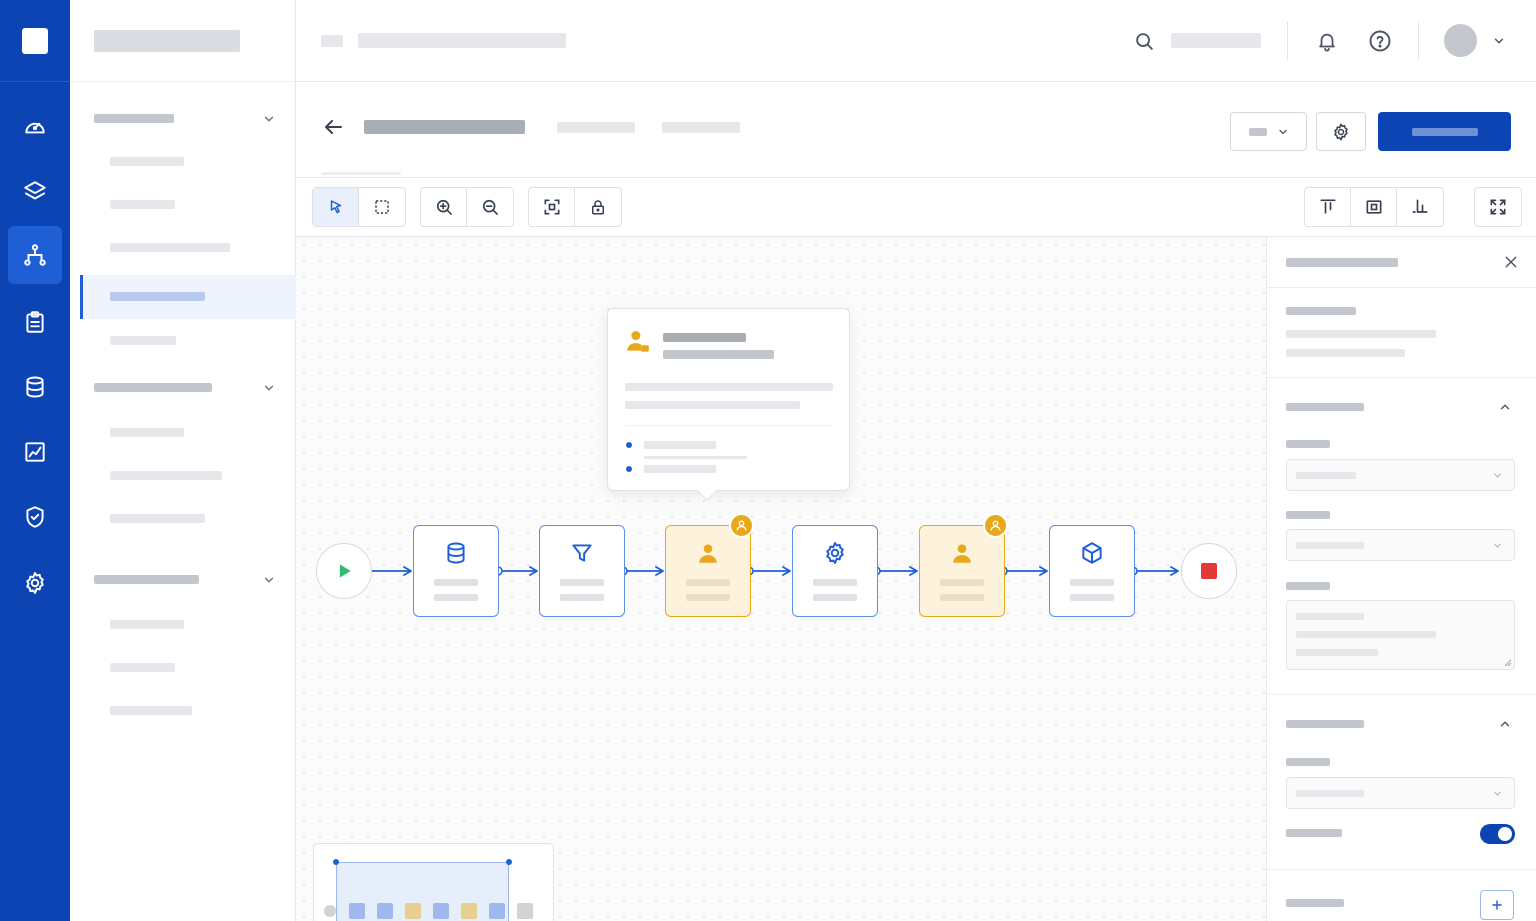  I want to click on lock-button, so click(598, 207).